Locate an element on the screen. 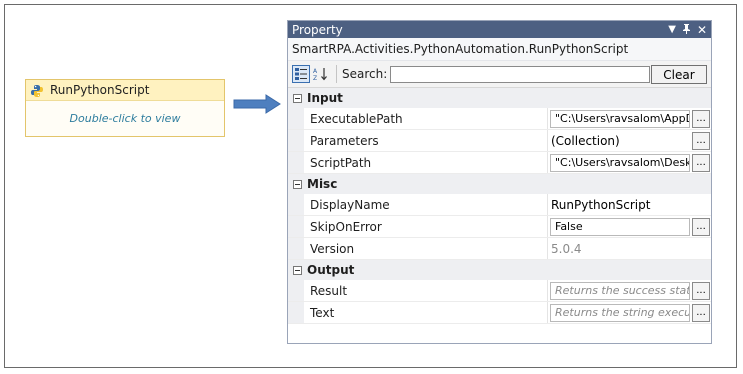  property-row: DisplayName RunPythonScript is located at coordinates (499, 205).